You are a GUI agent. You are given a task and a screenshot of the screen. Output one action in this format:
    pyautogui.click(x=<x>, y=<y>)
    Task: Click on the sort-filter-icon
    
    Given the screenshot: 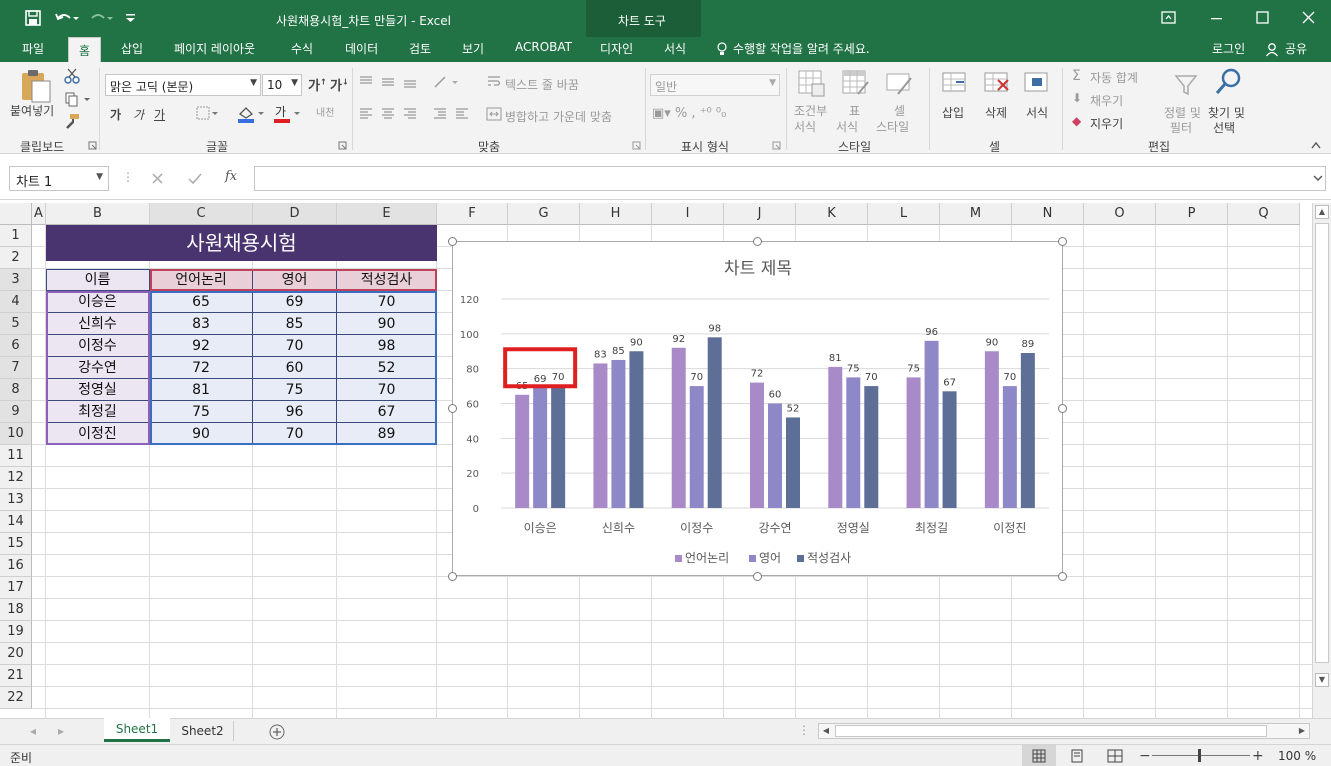 What is the action you would take?
    pyautogui.click(x=1186, y=84)
    